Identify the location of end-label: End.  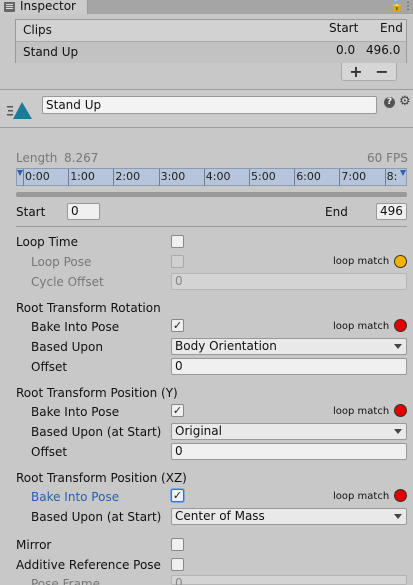
(336, 212).